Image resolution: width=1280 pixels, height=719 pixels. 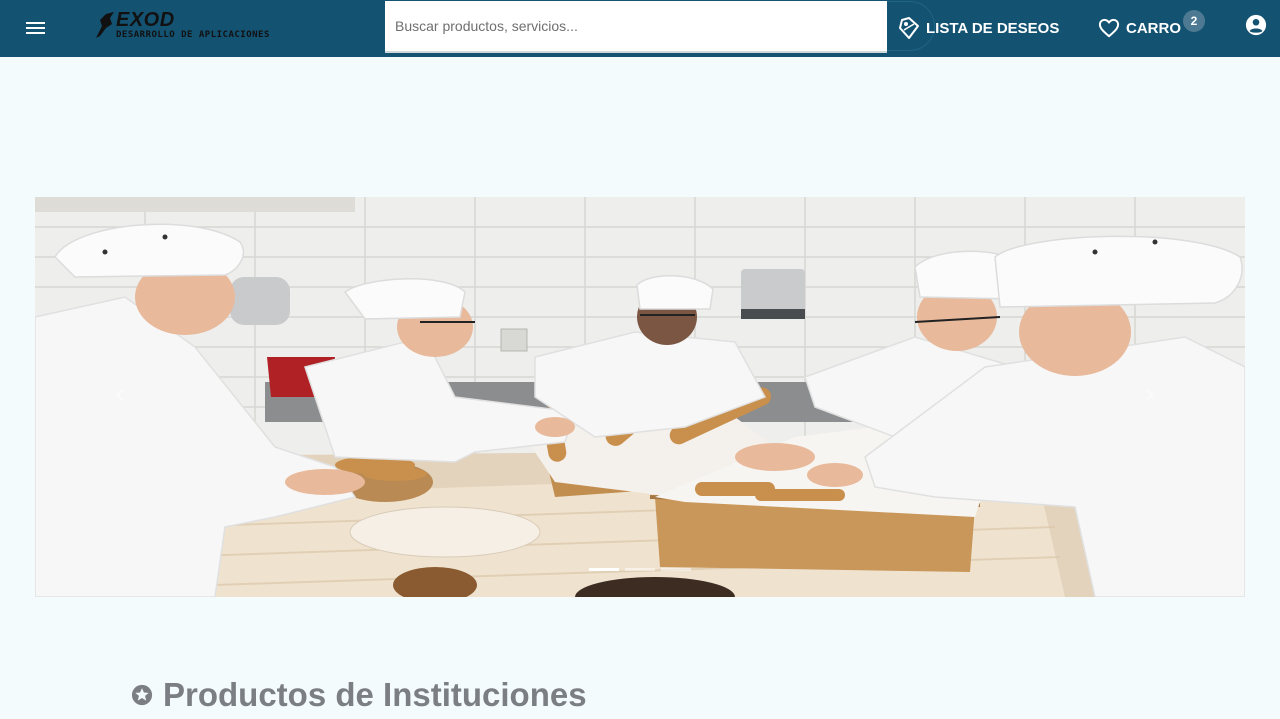 I want to click on star-icon, so click(x=142, y=695).